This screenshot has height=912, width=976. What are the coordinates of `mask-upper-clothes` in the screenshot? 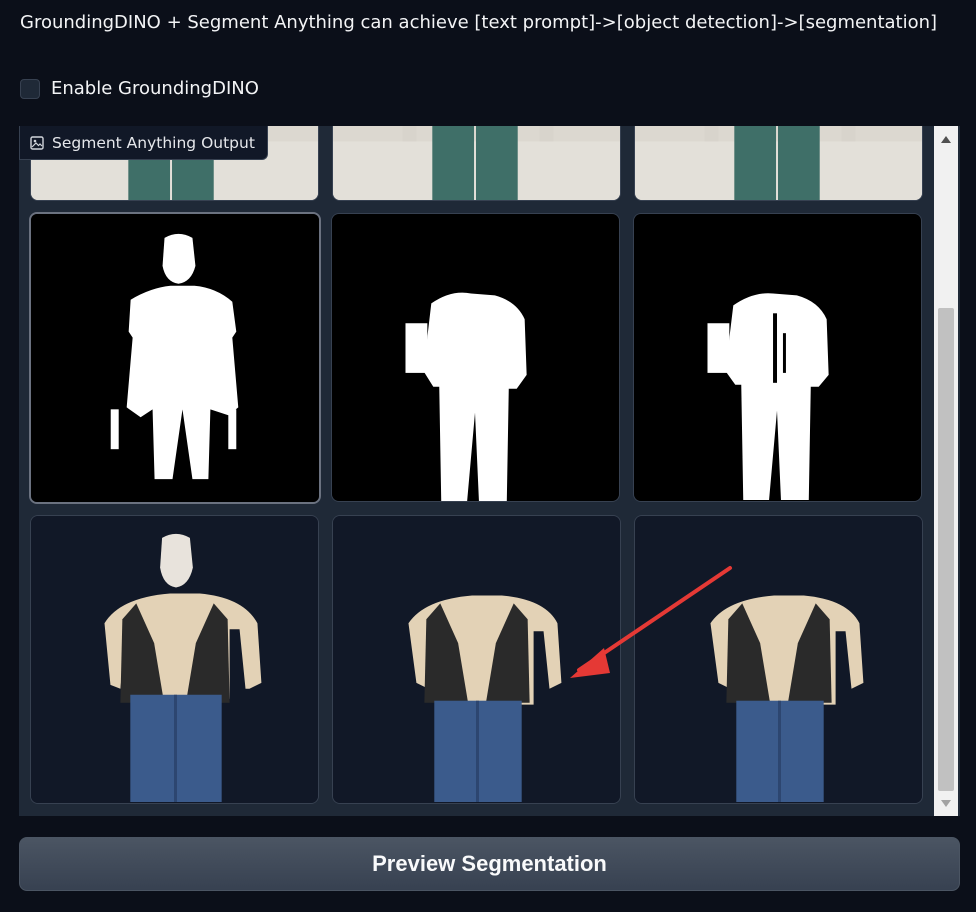 It's located at (475, 357).